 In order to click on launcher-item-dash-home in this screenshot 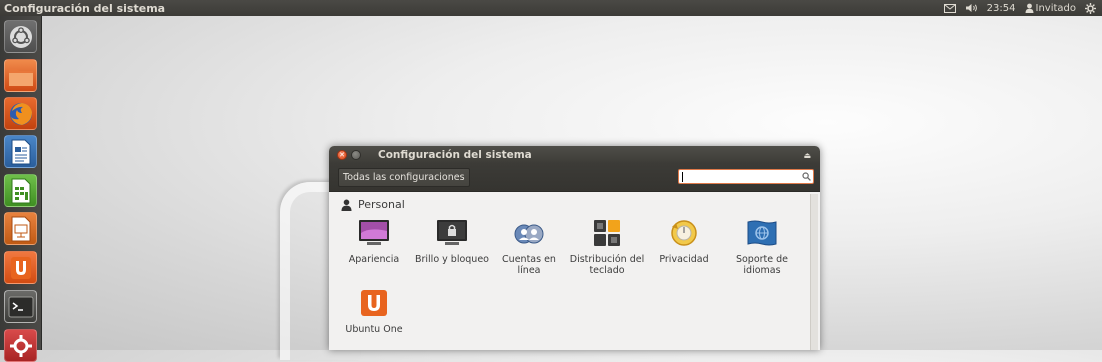, I will do `click(20, 36)`.